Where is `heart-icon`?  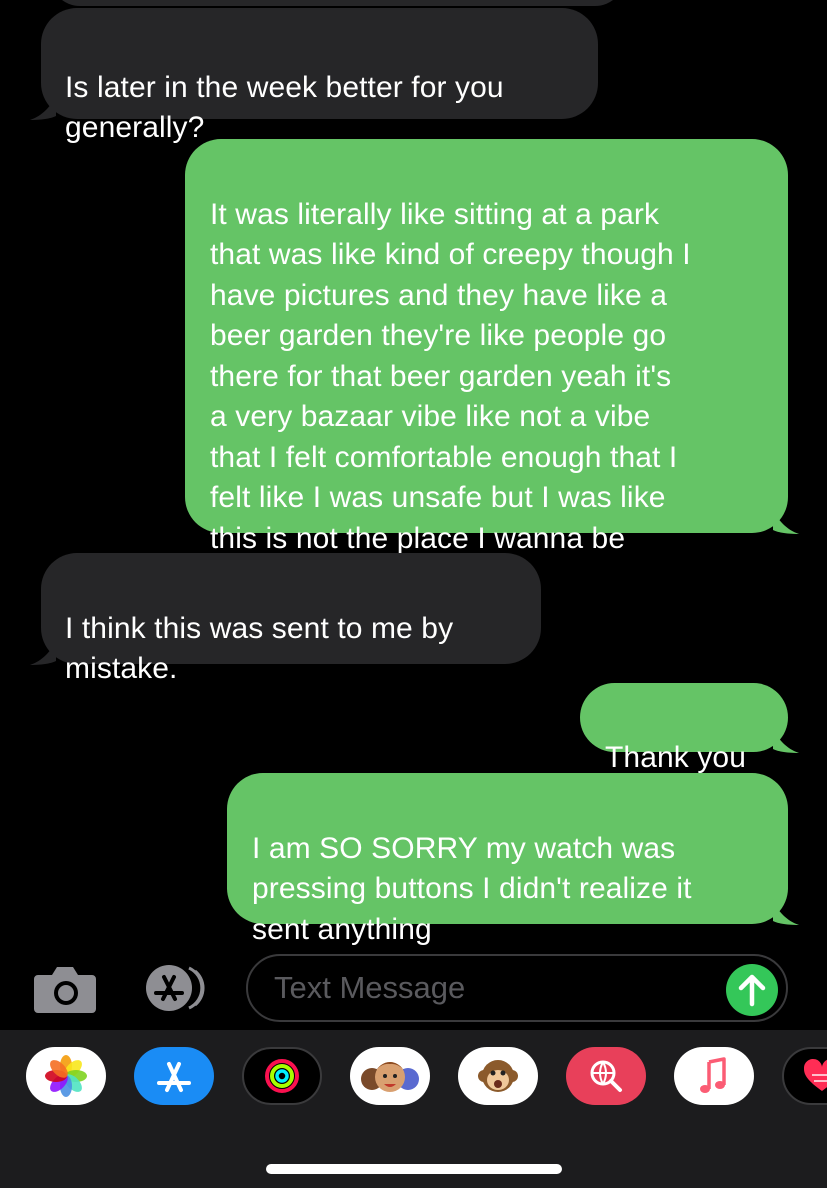 heart-icon is located at coordinates (815, 1075).